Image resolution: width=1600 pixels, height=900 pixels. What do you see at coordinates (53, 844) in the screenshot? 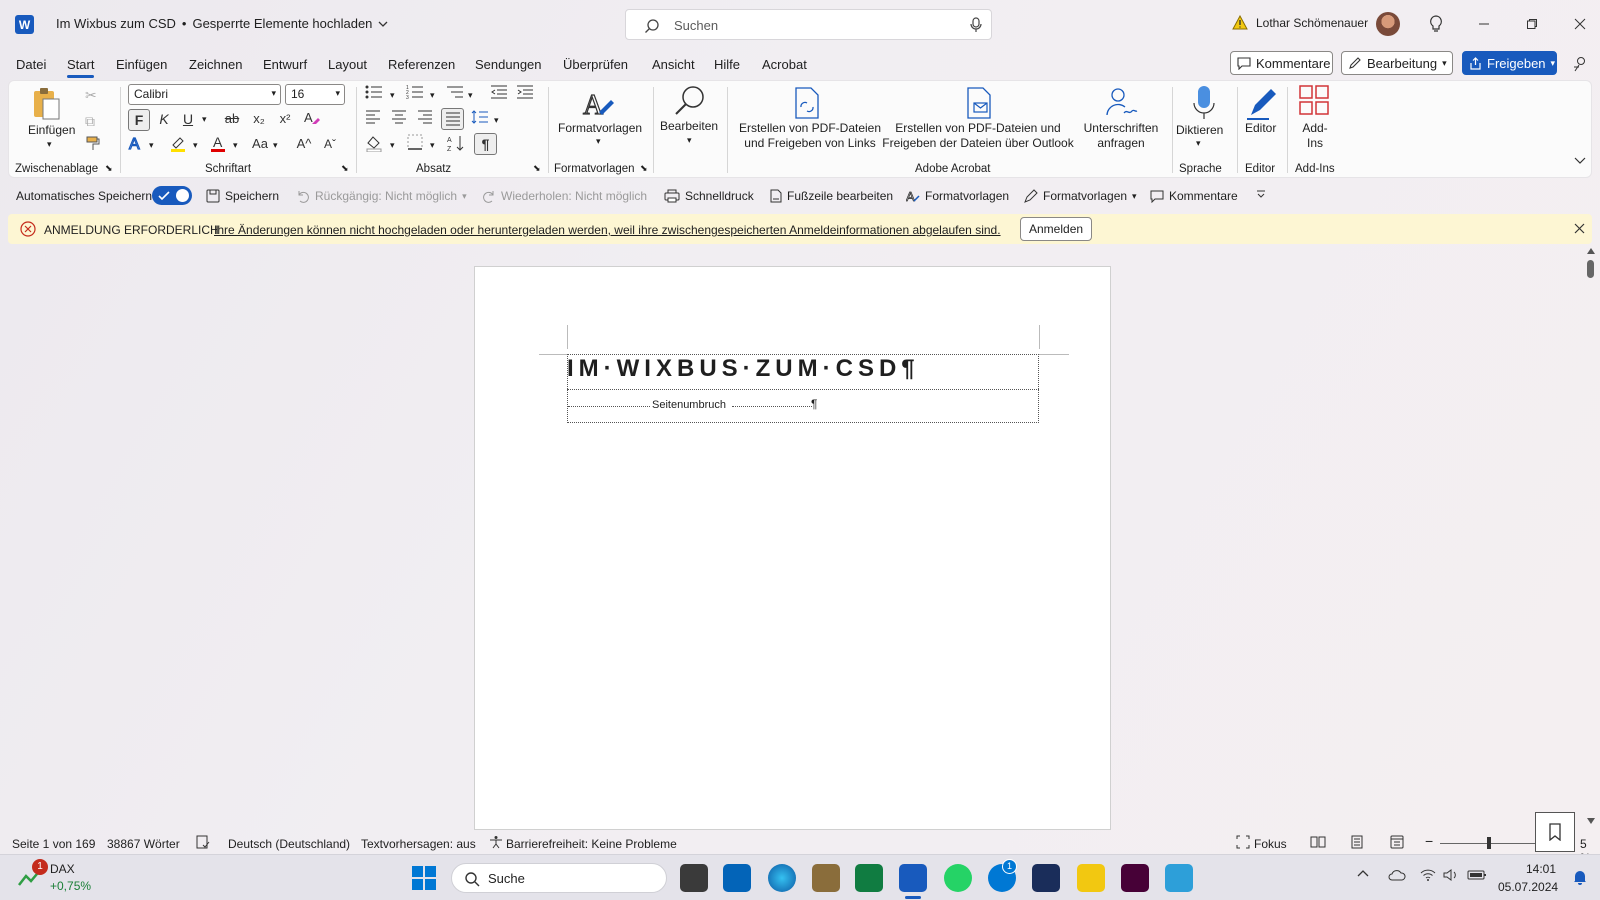
I see `page-count: Seite 1 von 169` at bounding box center [53, 844].